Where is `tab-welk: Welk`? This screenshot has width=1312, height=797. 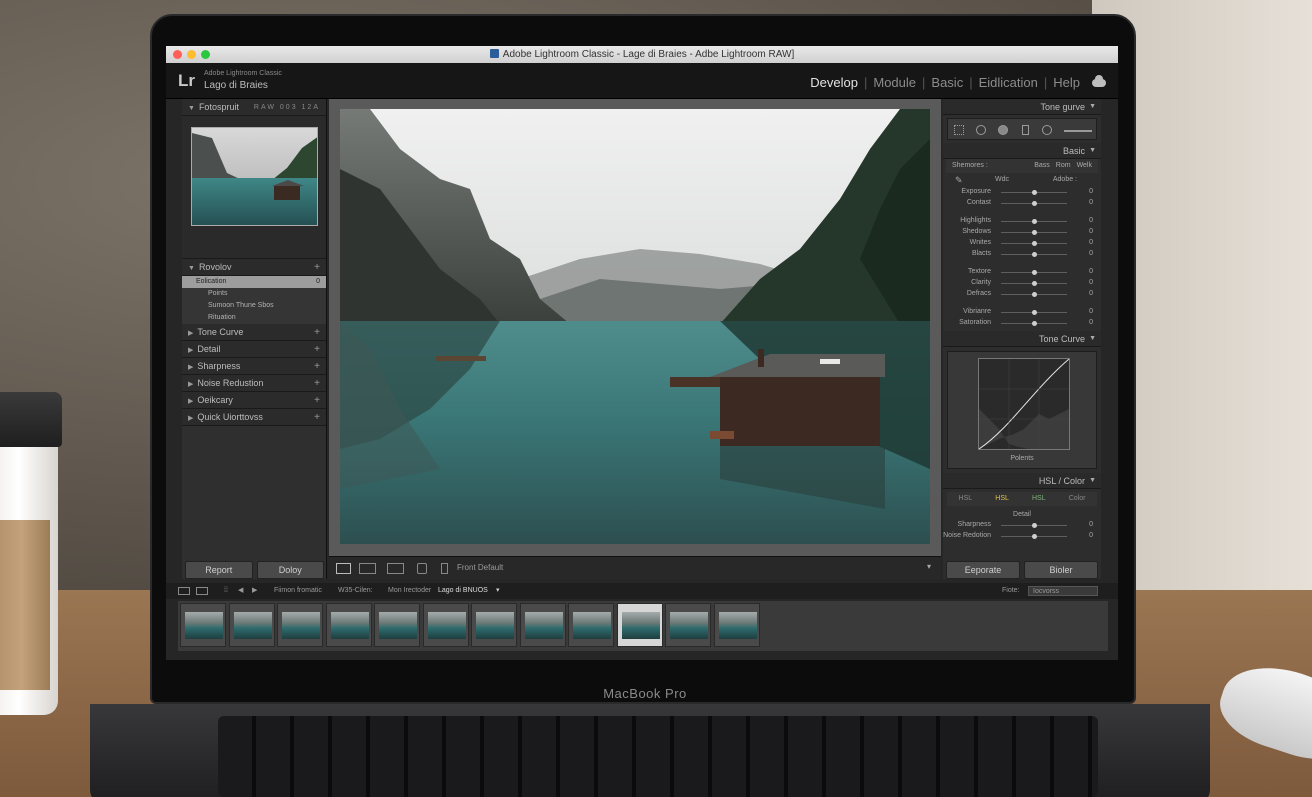
tab-welk: Welk is located at coordinates (1084, 166).